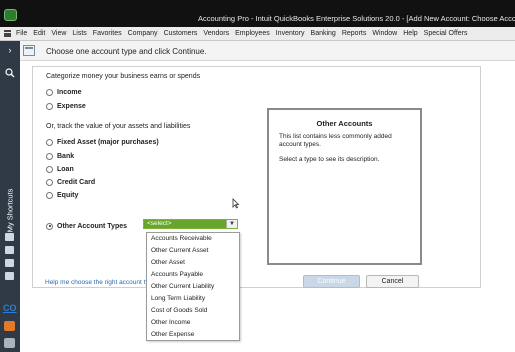  What do you see at coordinates (58, 33) in the screenshot?
I see `menu-view: View` at bounding box center [58, 33].